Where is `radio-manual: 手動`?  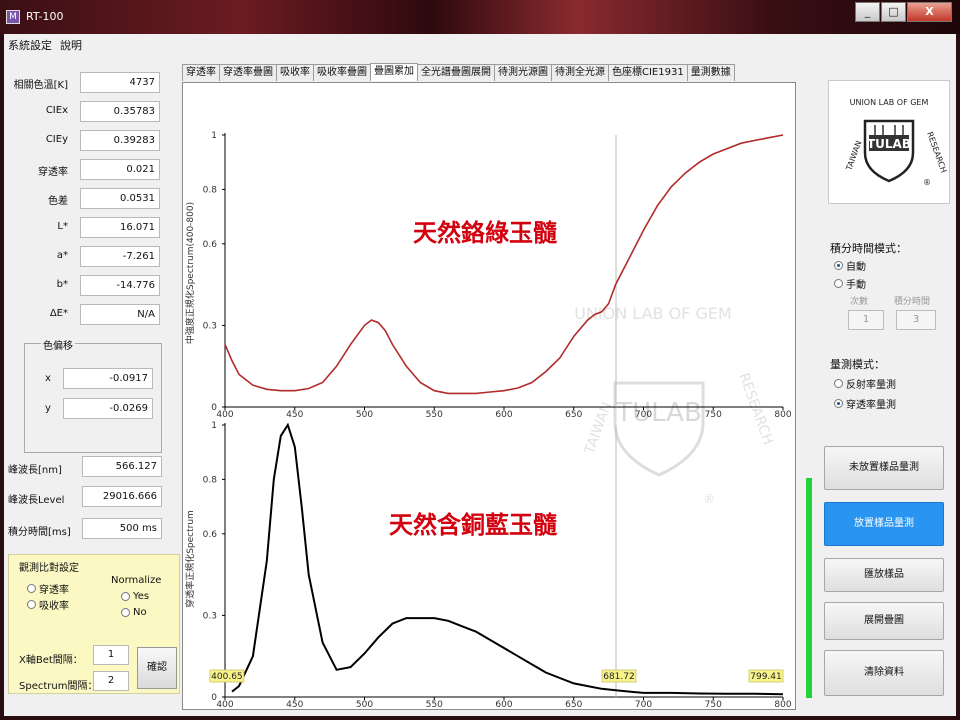
radio-manual: 手動 is located at coordinates (850, 283).